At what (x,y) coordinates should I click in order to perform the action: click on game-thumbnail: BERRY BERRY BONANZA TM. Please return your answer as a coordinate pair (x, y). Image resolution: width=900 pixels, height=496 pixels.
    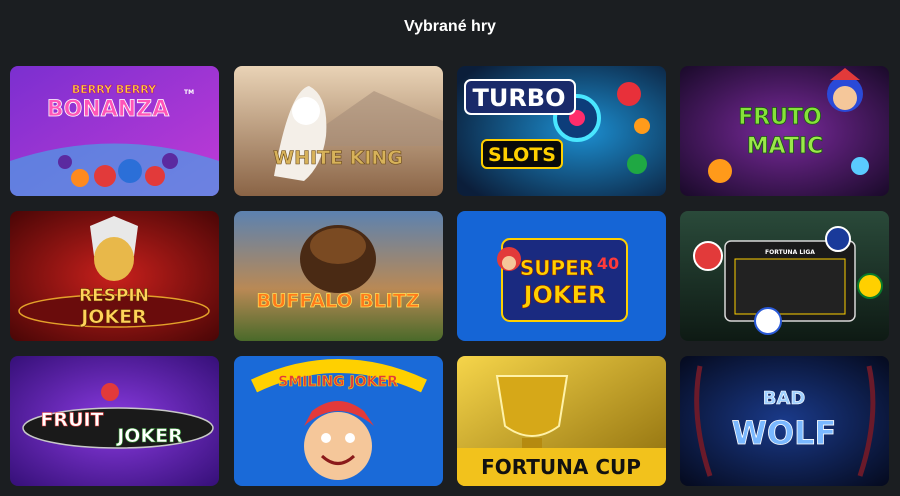
    Looking at the image, I should click on (114, 131).